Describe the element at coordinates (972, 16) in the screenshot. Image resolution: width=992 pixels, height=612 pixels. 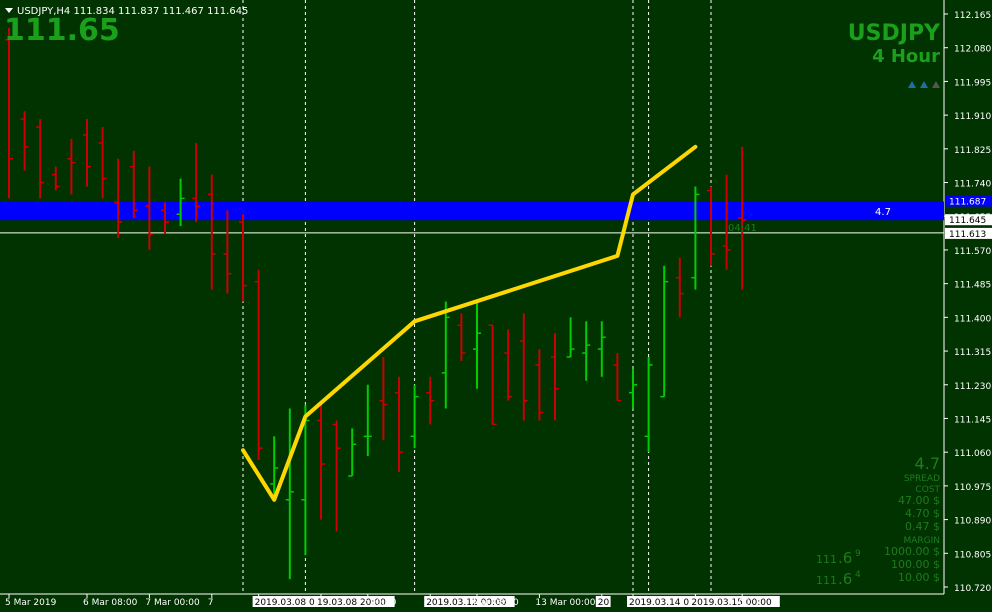
I see `price-tick-label: 112.165` at that location.